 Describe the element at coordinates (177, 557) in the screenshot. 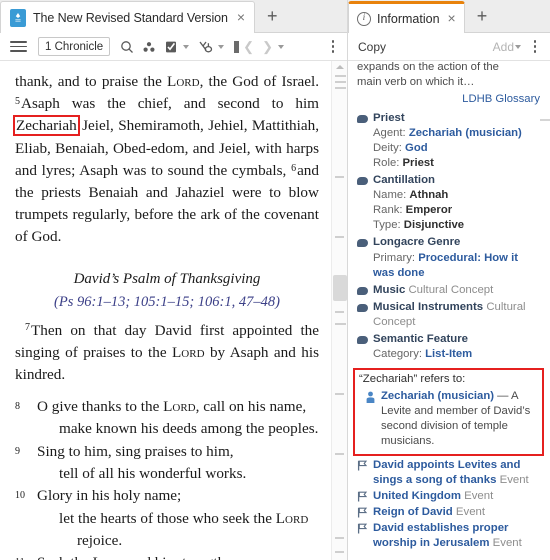

I see `poetry-text-post: and his strength,` at that location.